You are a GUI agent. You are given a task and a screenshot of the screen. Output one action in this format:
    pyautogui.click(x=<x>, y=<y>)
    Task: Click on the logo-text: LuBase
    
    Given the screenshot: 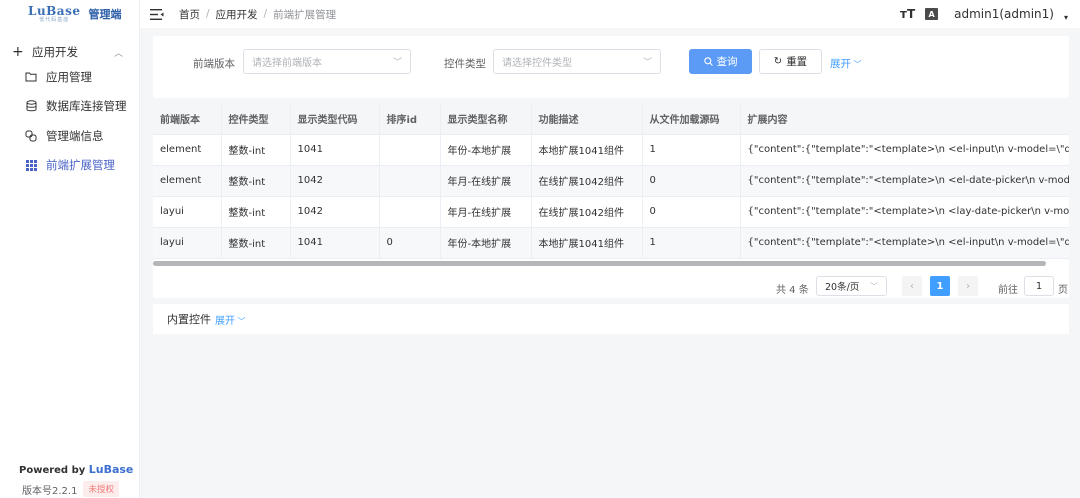 What is the action you would take?
    pyautogui.click(x=54, y=11)
    